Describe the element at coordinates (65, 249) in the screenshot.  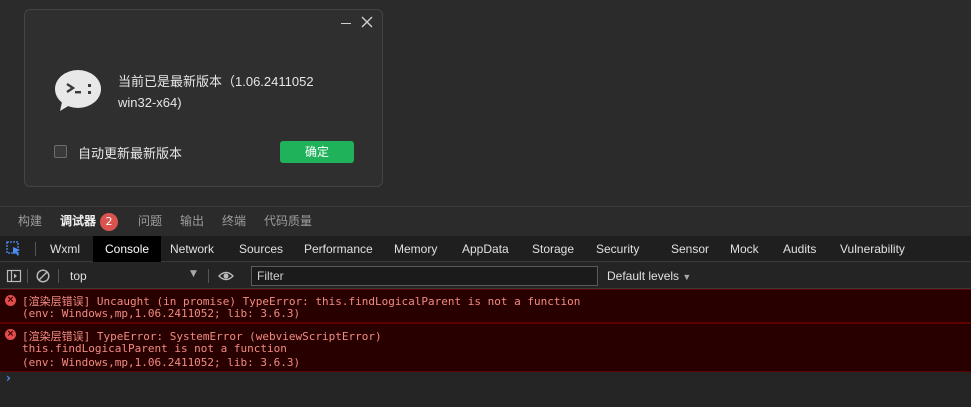
I see `tab-wxml: Wxml` at that location.